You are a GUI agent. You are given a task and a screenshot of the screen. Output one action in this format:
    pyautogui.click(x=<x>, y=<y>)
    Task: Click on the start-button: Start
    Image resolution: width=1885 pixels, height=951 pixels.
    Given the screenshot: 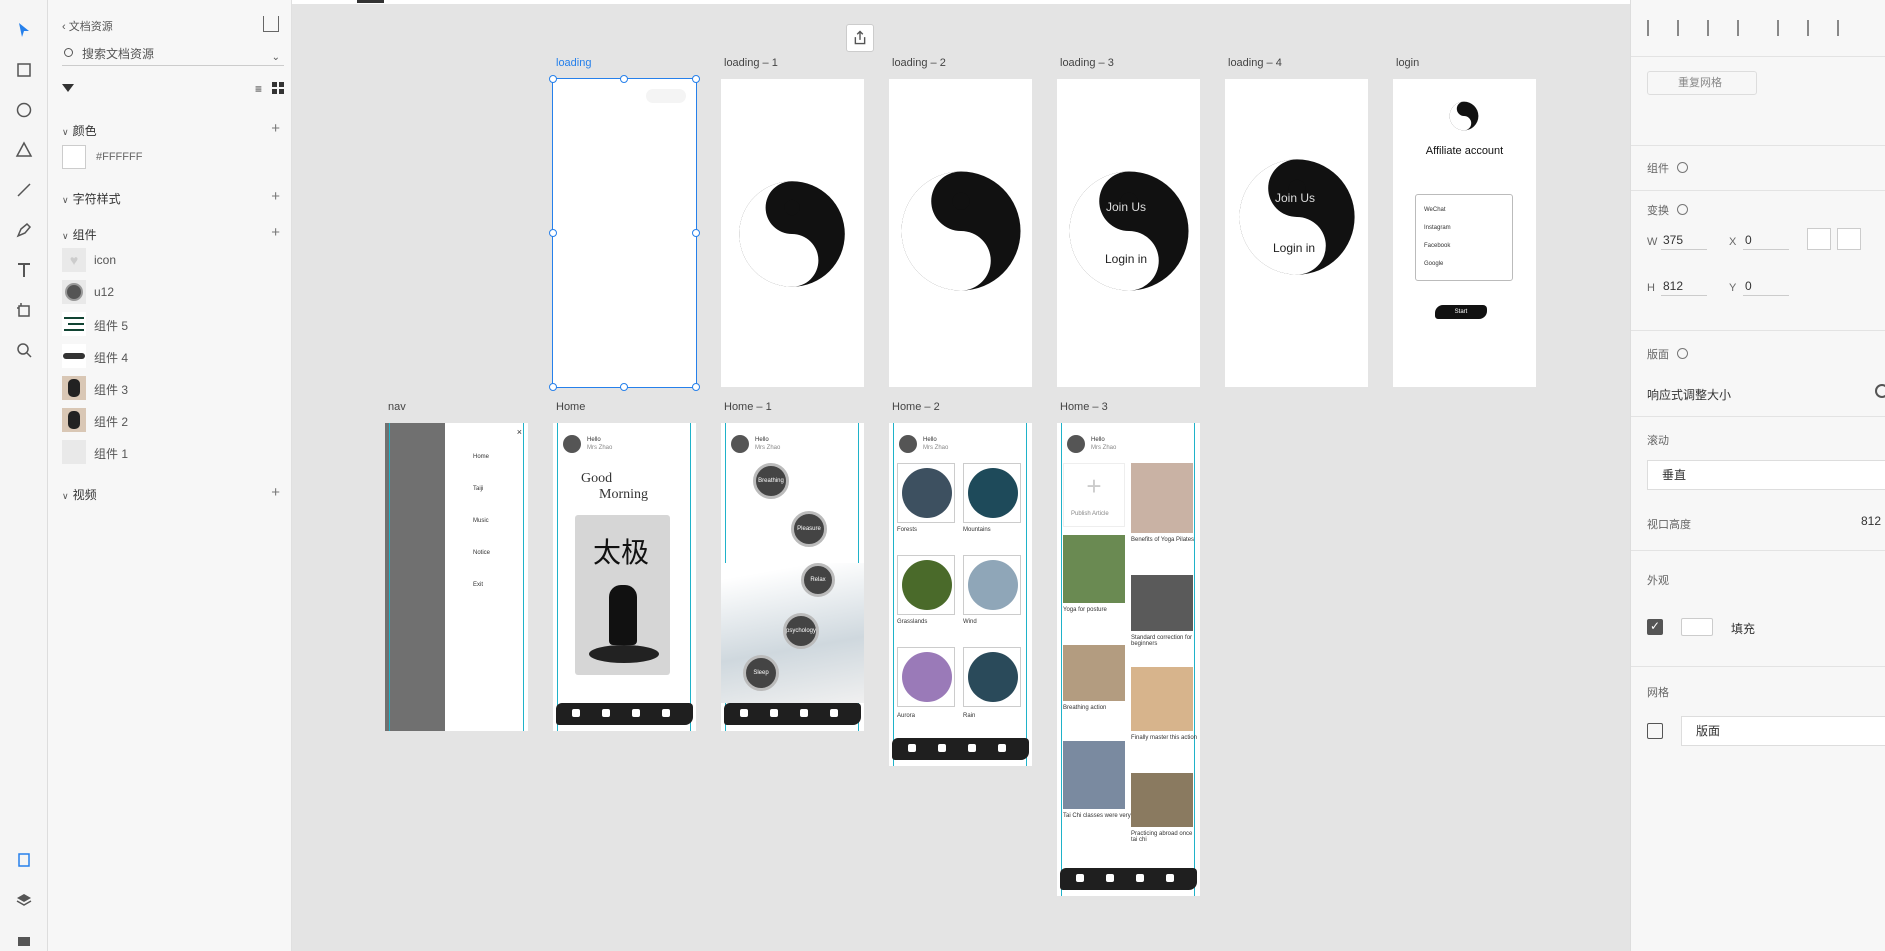 What is the action you would take?
    pyautogui.click(x=1461, y=312)
    